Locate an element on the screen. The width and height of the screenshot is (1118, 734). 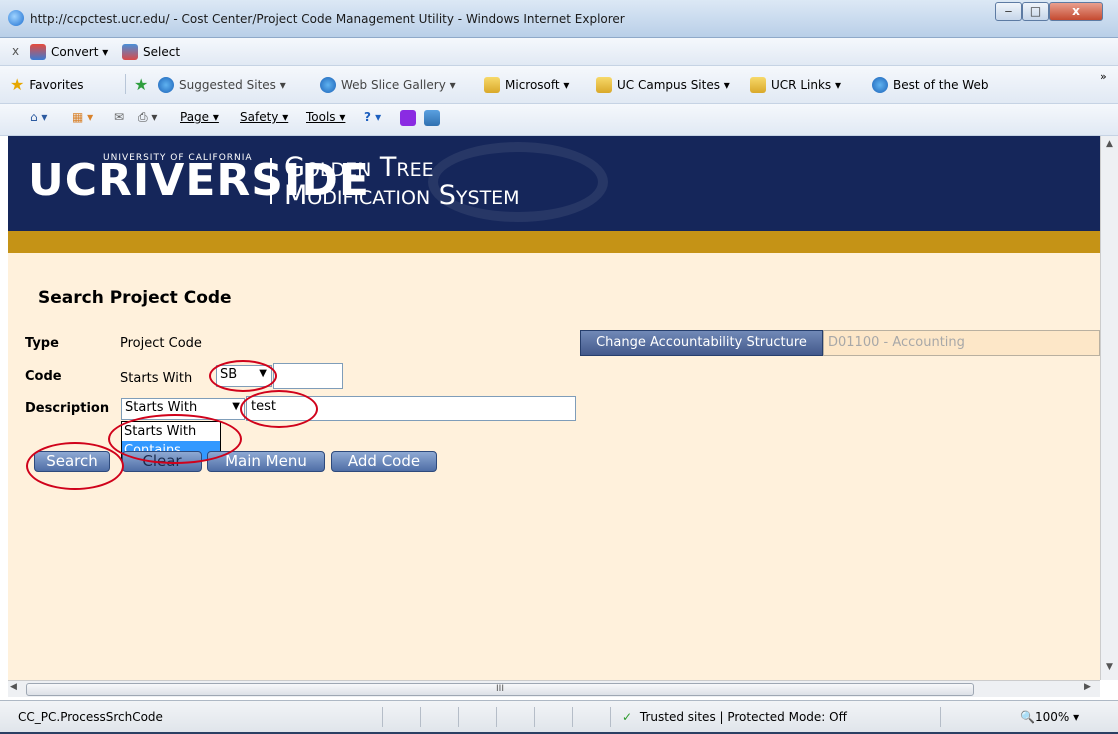
scroll-up-icon: ▲ is located at coordinates (1109, 144).